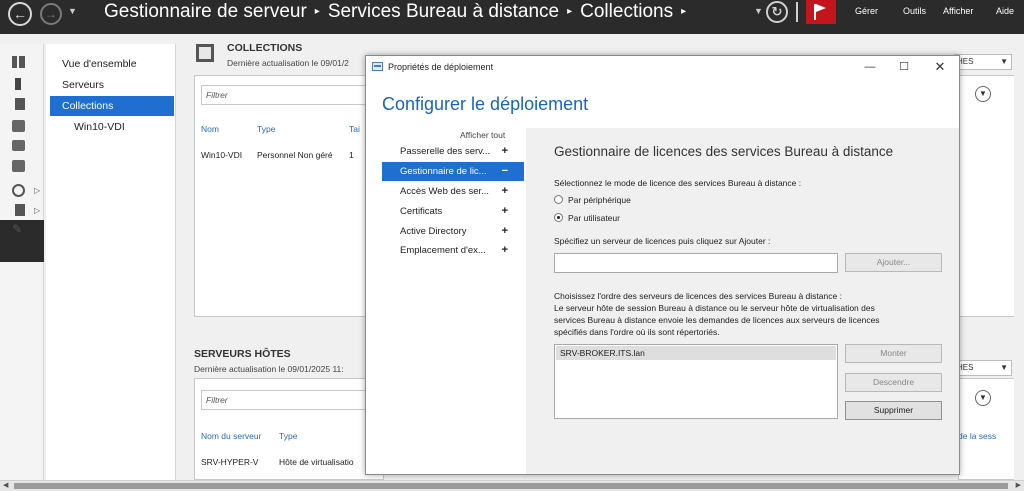  I want to click on column-header-session: de la sess, so click(977, 436).